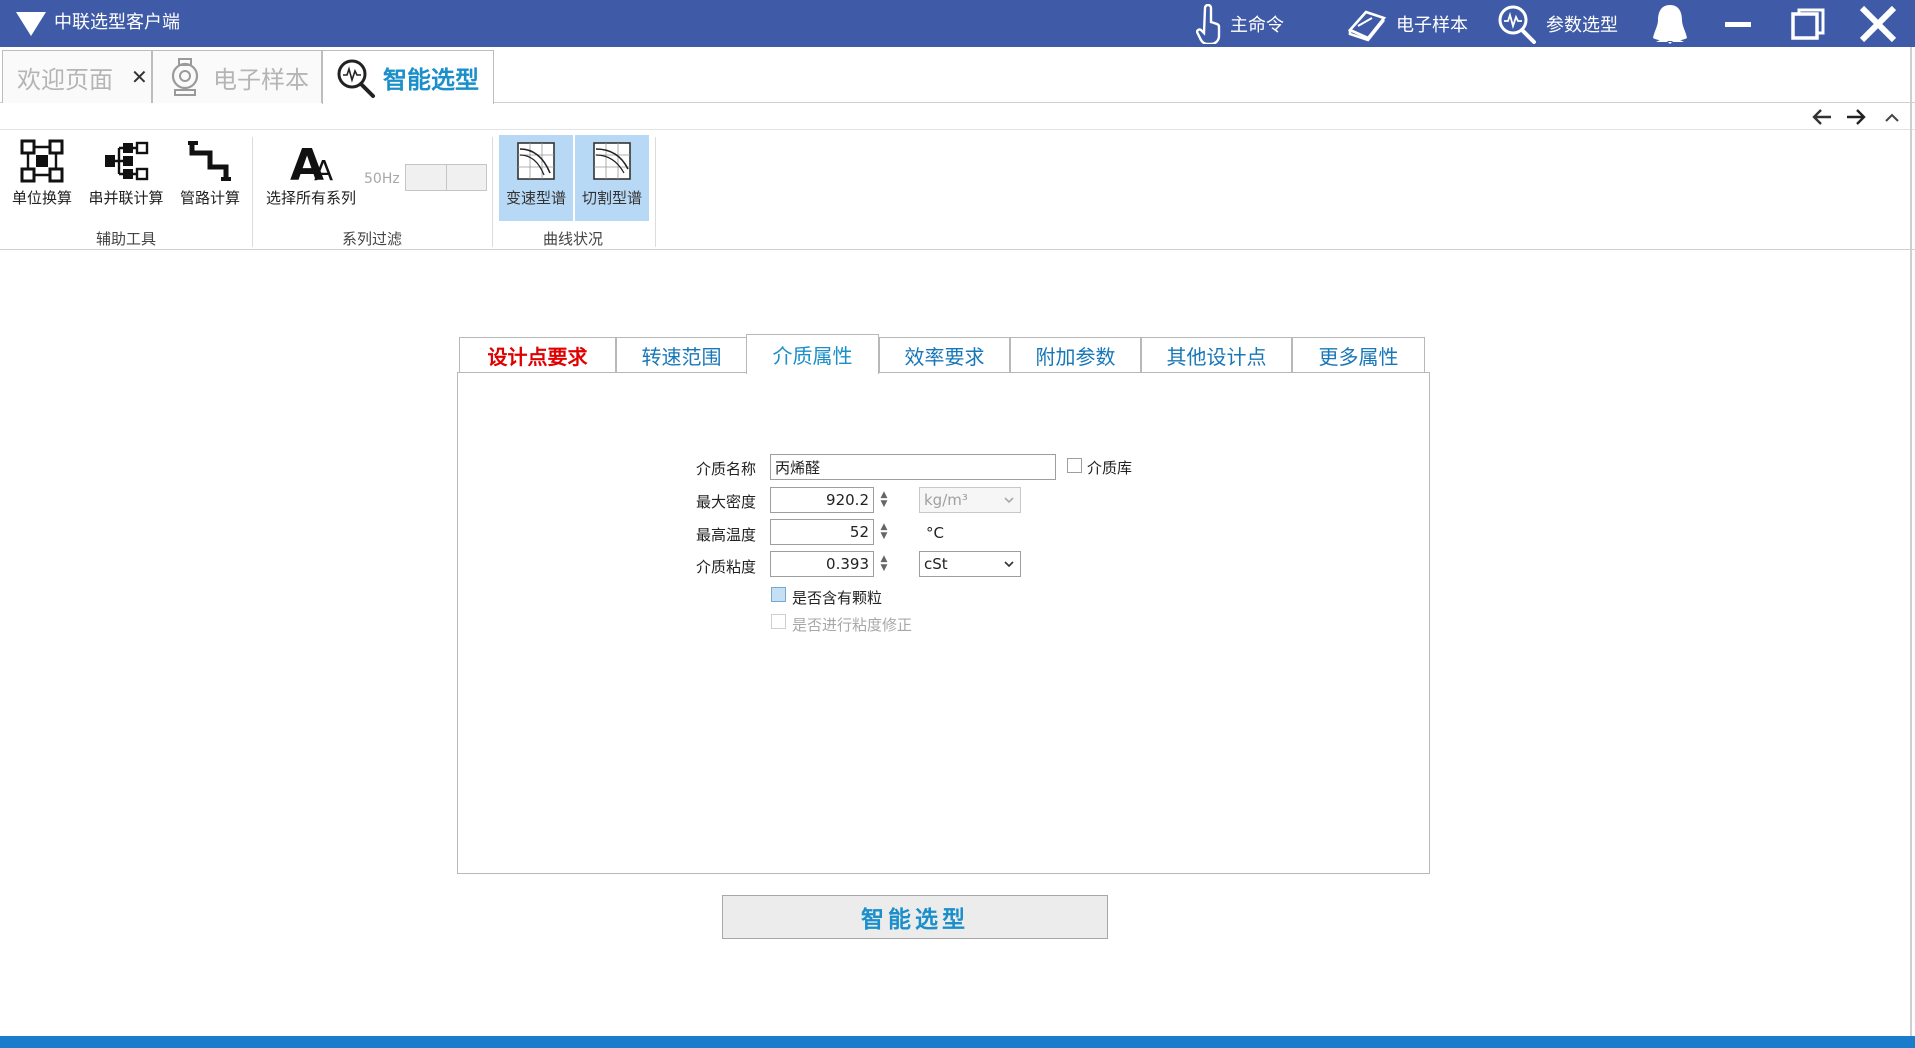  I want to click on tab-design-point: 设计点要求, so click(537, 355).